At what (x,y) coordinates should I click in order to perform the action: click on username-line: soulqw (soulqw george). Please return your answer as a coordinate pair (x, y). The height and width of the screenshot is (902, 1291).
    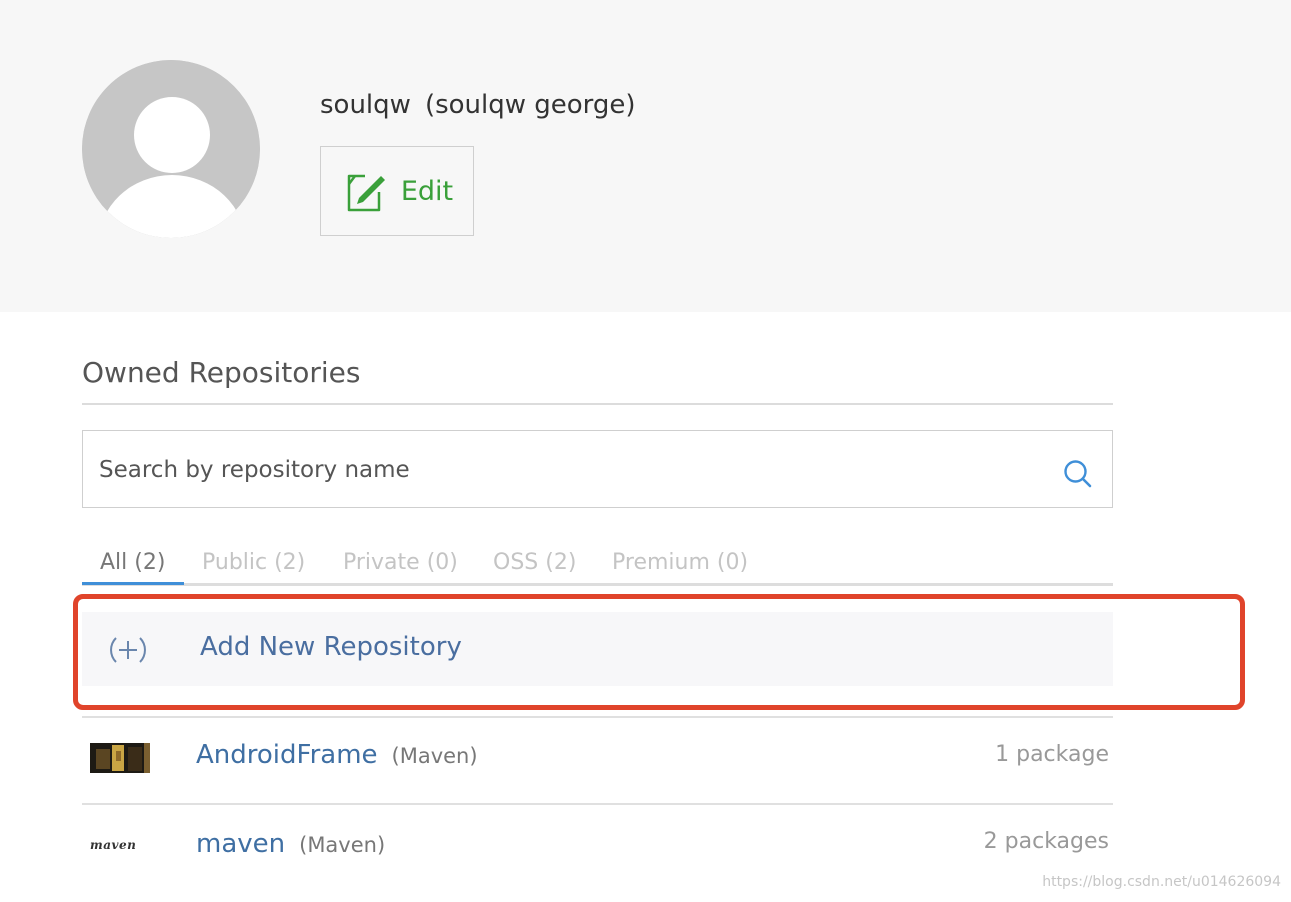
    Looking at the image, I should click on (478, 105).